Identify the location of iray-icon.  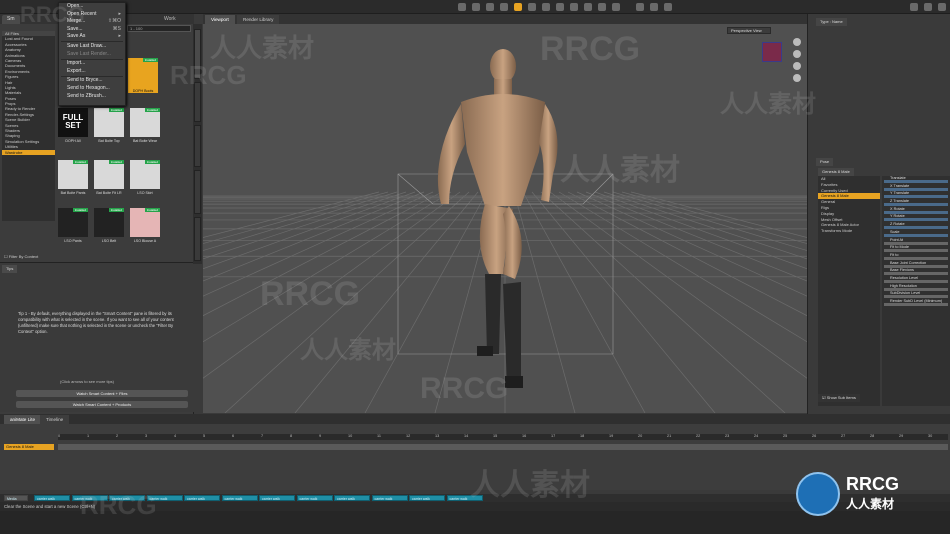
(654, 7).